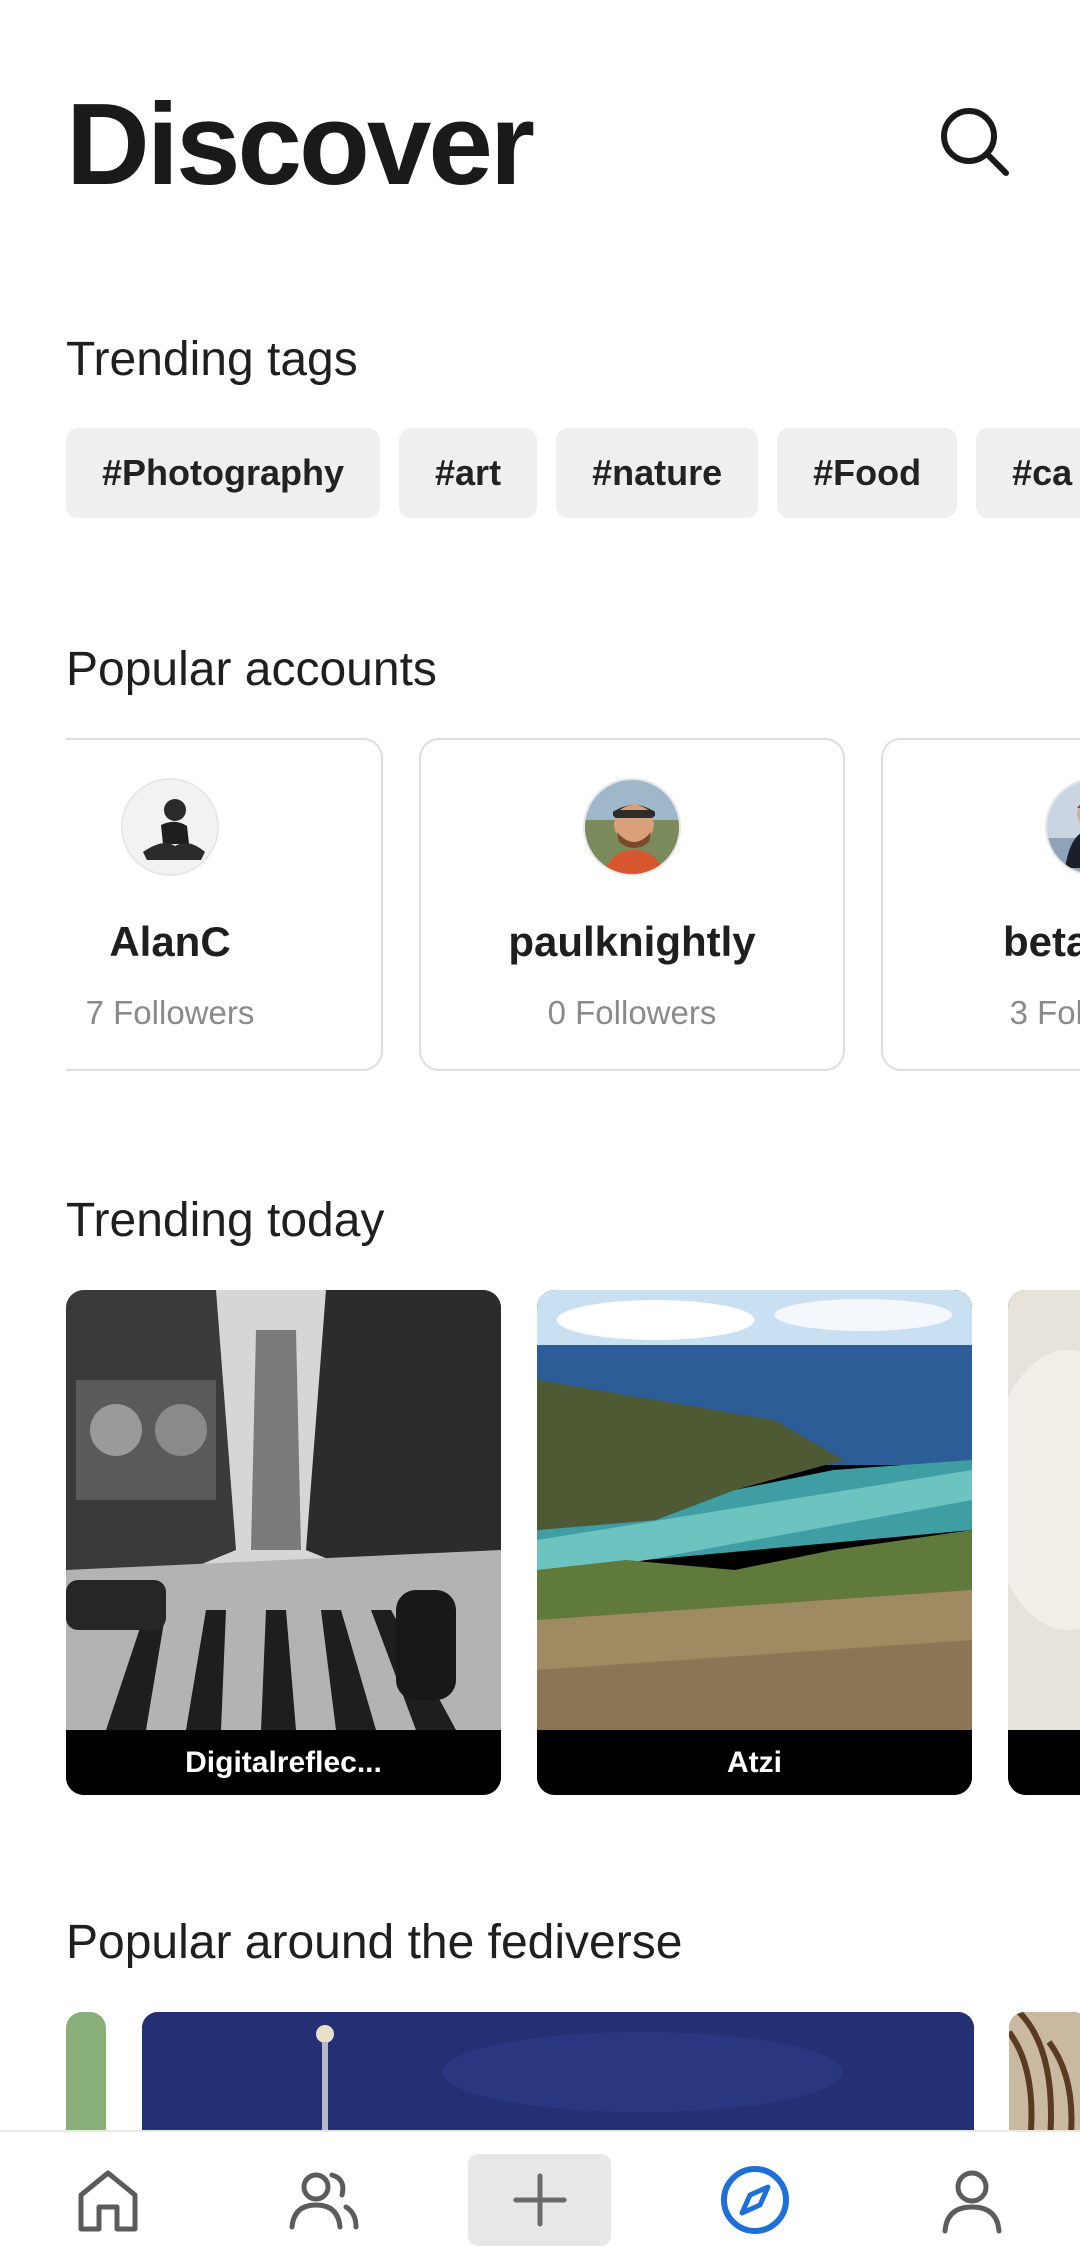 Image resolution: width=1080 pixels, height=2267 pixels. I want to click on tag-chip: #Photography, so click(223, 473).